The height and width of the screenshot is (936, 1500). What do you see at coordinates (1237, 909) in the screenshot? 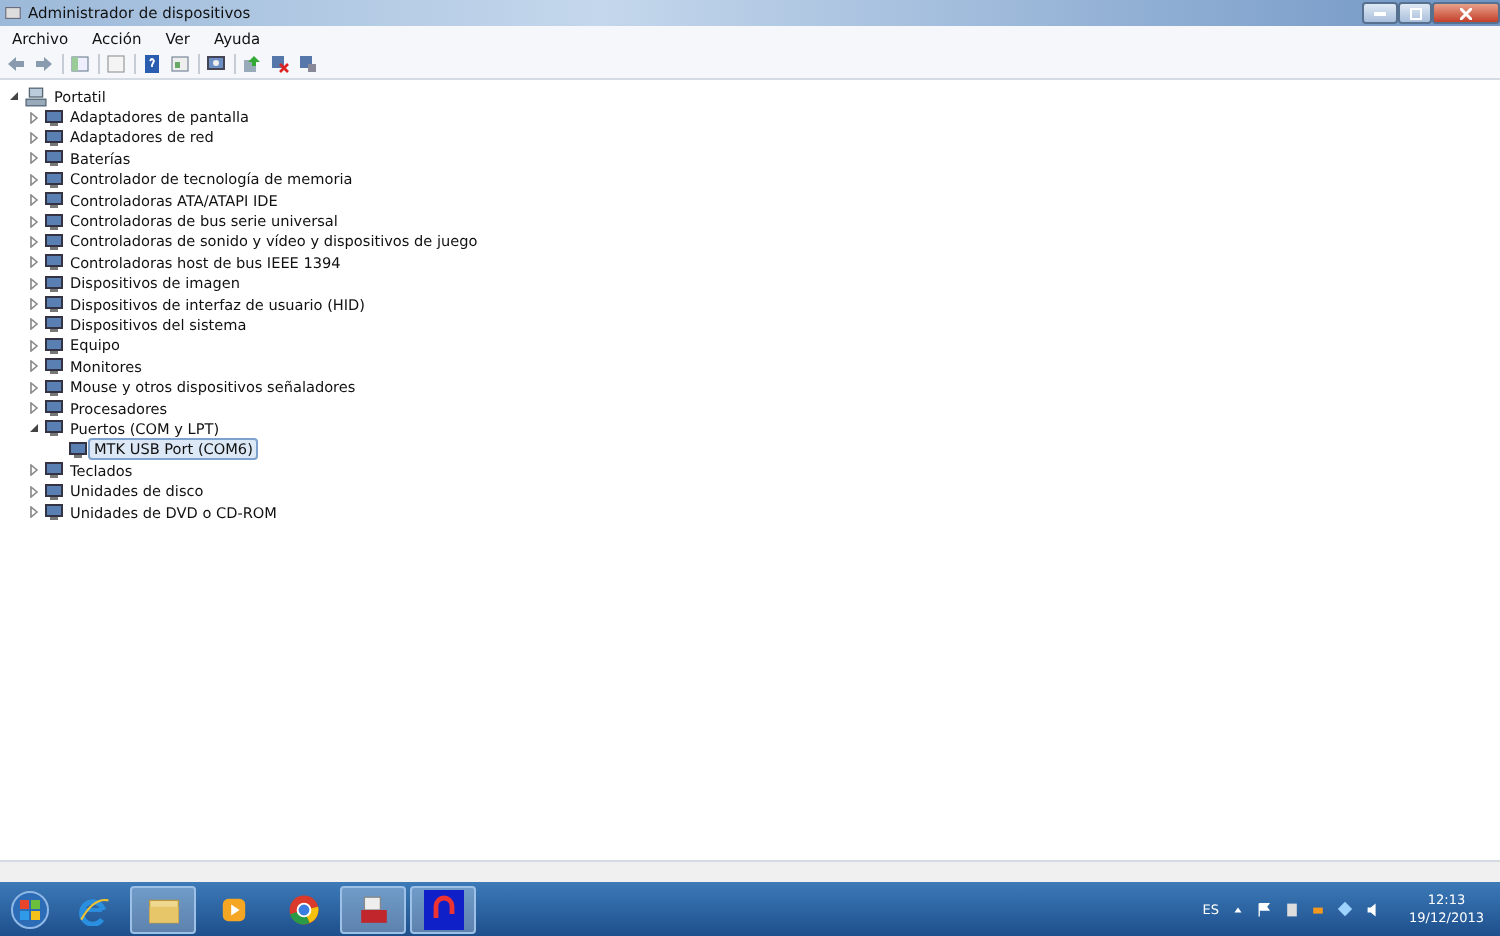
I see `chevron-up-icon` at bounding box center [1237, 909].